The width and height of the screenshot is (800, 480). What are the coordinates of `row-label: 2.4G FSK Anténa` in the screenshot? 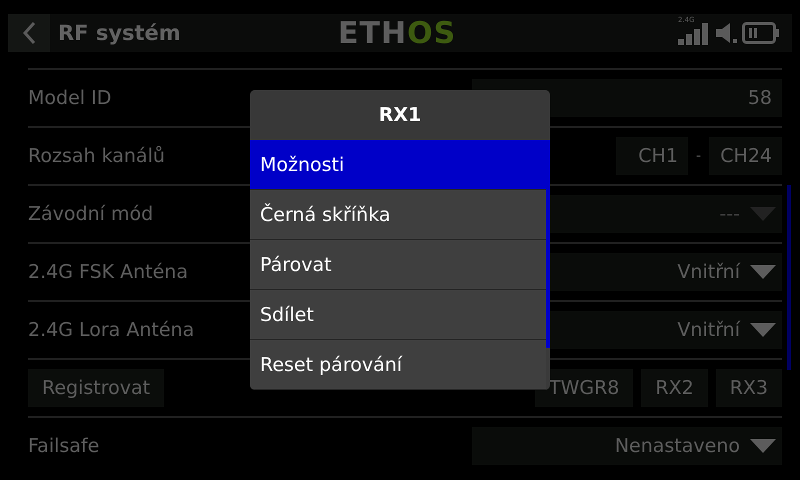 It's located at (108, 272).